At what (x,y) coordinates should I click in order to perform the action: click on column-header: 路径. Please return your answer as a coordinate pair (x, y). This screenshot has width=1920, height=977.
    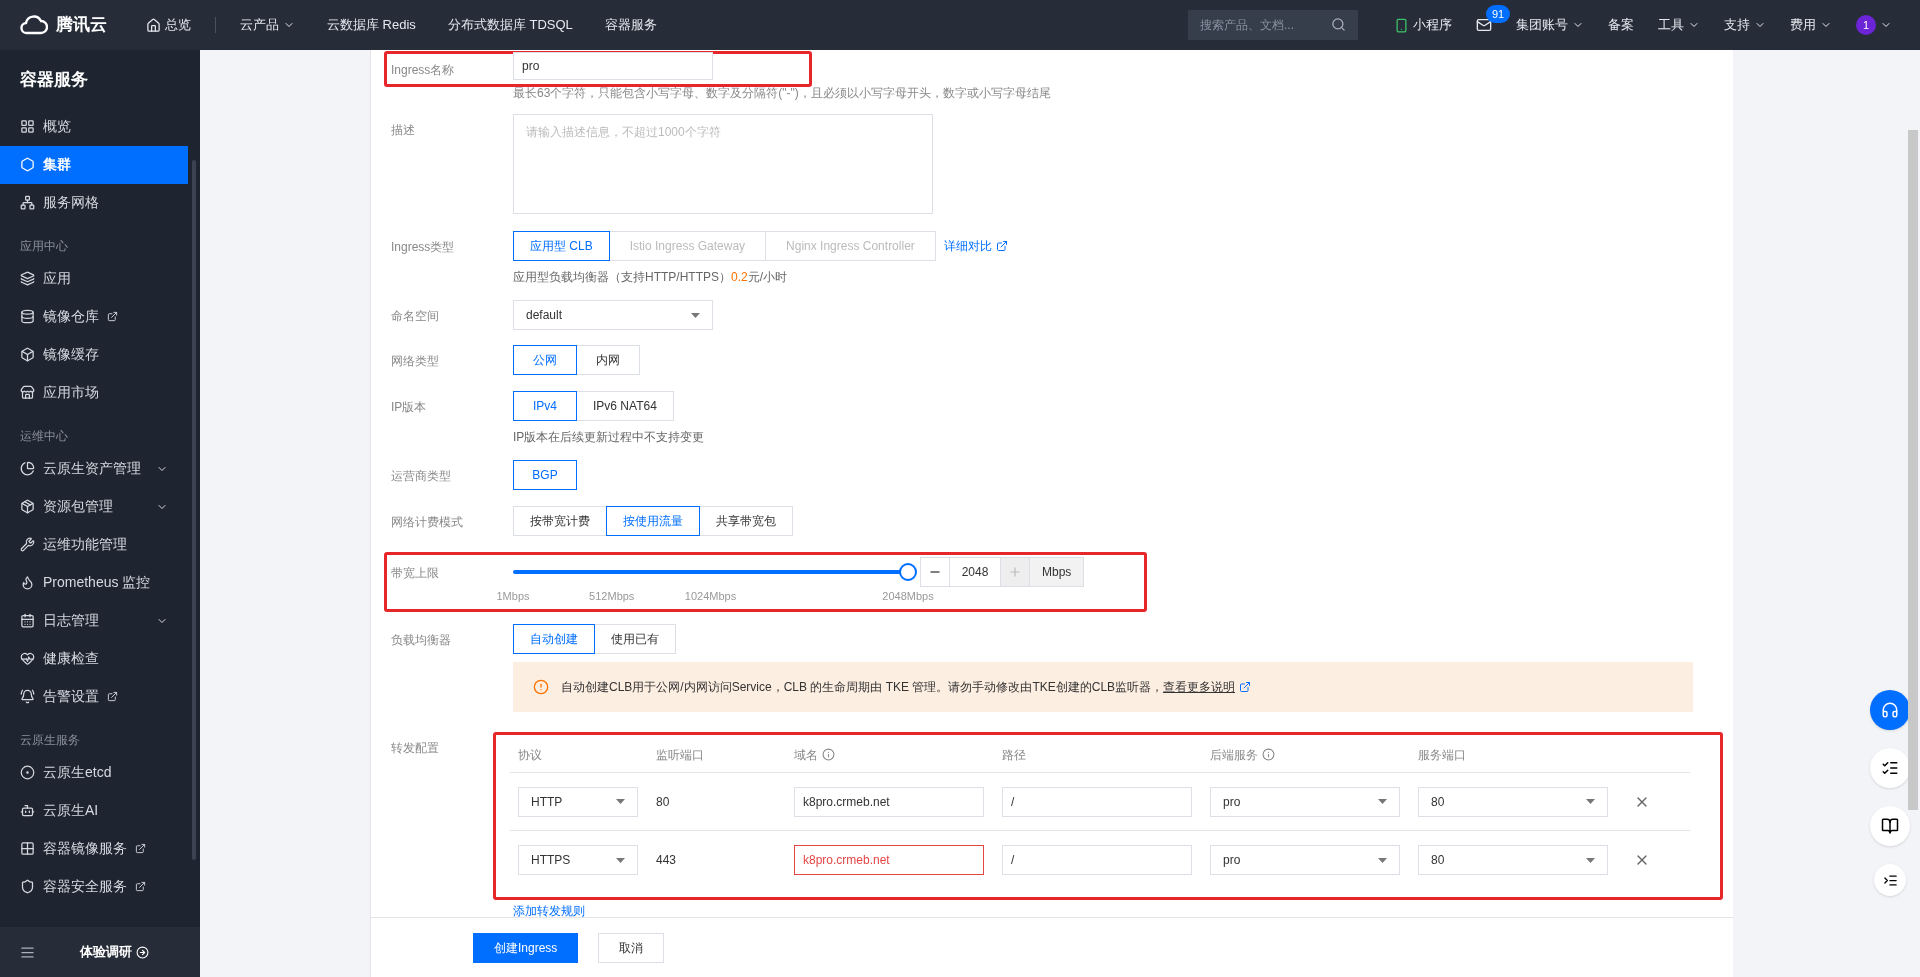
    Looking at the image, I should click on (1014, 755).